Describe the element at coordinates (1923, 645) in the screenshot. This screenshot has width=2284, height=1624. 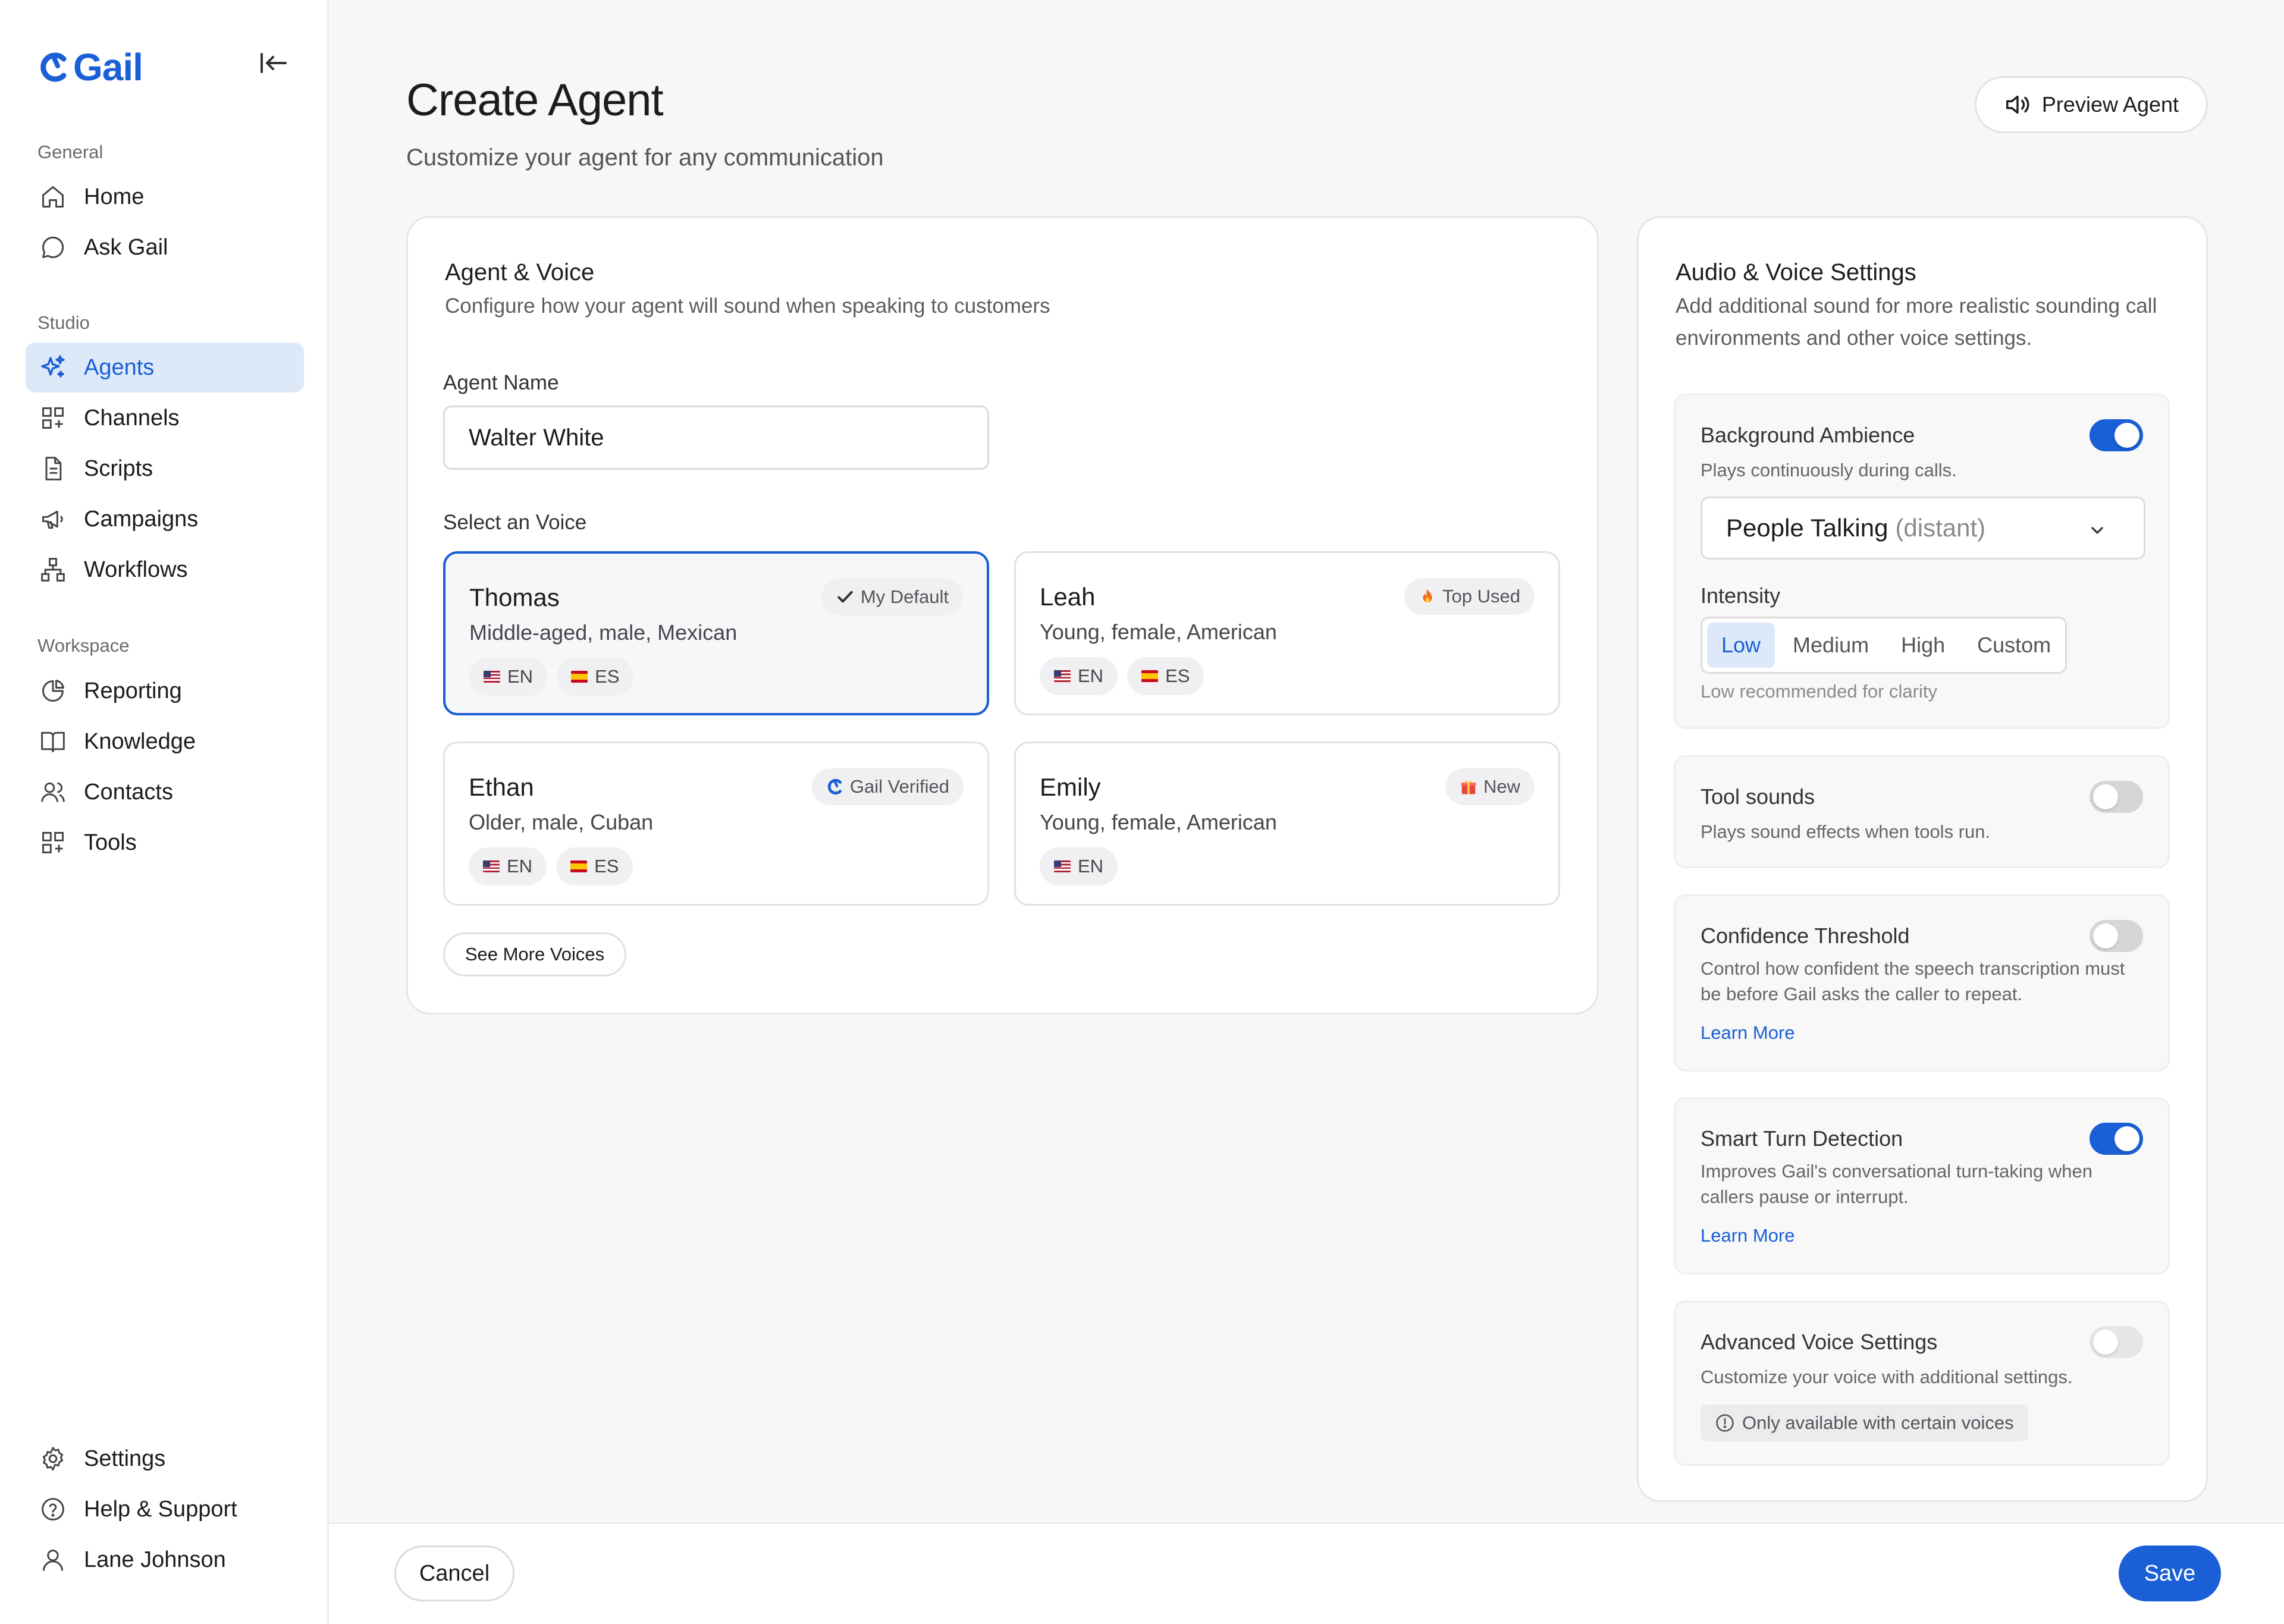
I see `intensity-option-high: High` at that location.